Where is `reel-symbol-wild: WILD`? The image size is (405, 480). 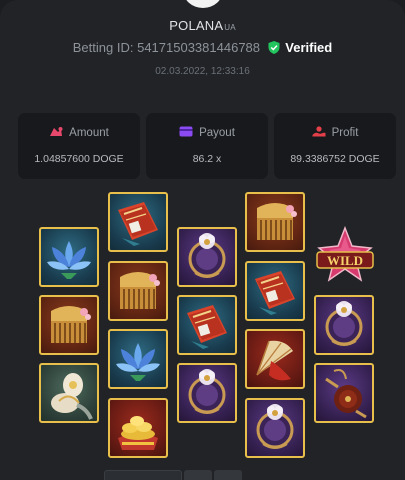
reel-symbol-wild: WILD is located at coordinates (345, 256).